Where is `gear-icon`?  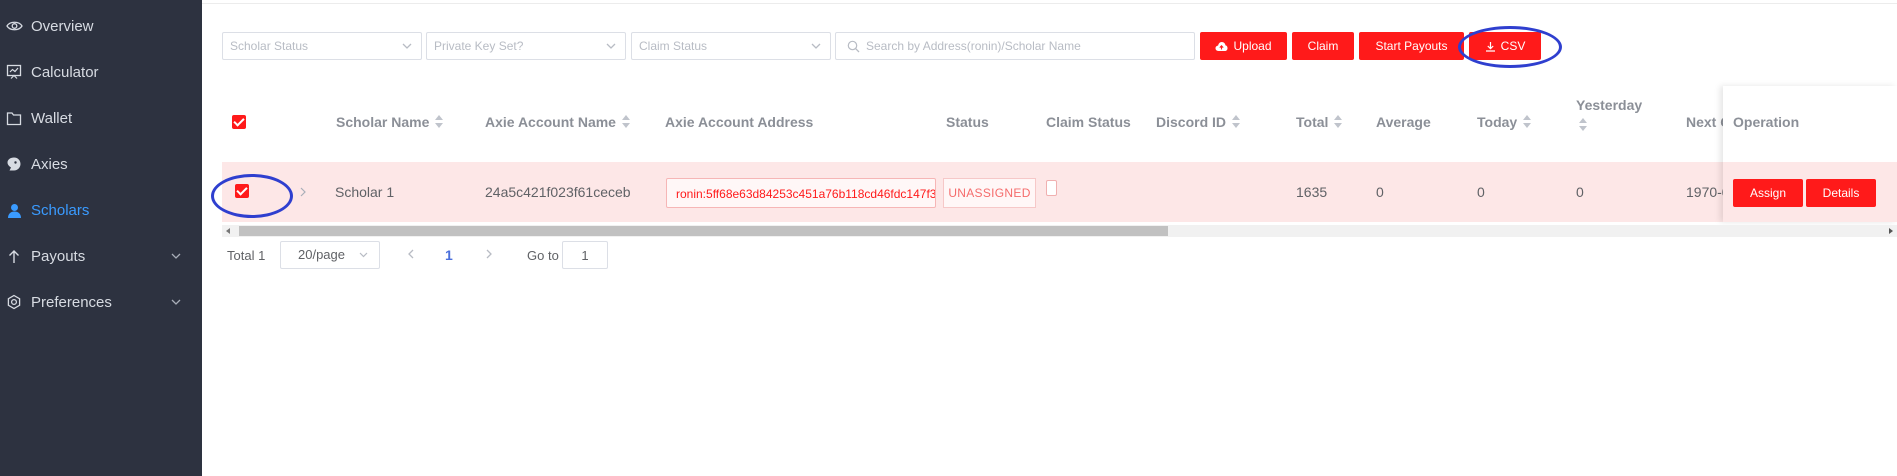 gear-icon is located at coordinates (14, 302).